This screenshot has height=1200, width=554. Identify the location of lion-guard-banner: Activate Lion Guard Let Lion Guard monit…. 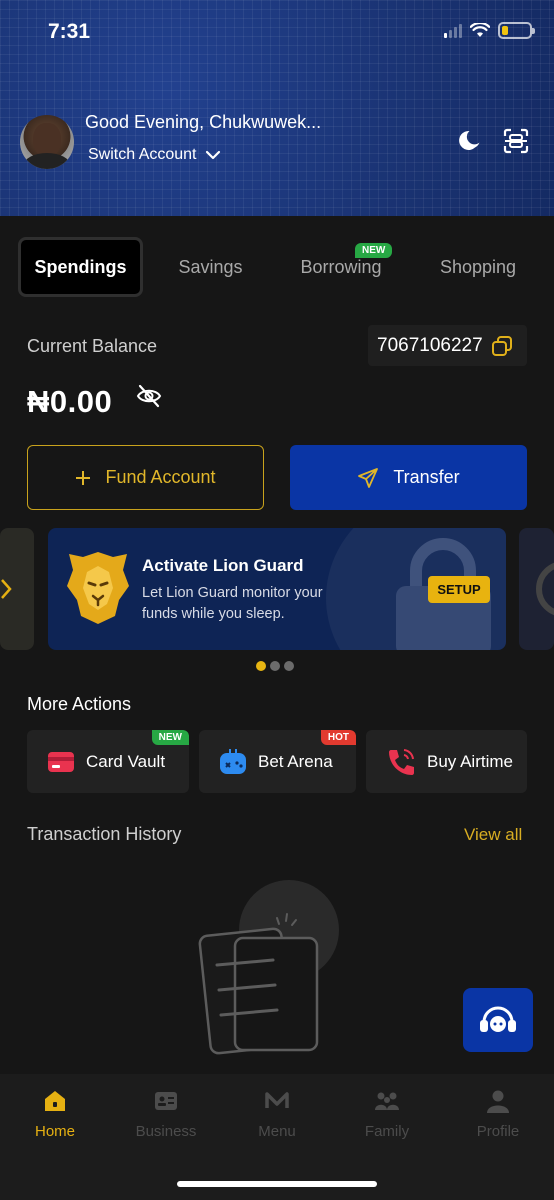
(277, 589).